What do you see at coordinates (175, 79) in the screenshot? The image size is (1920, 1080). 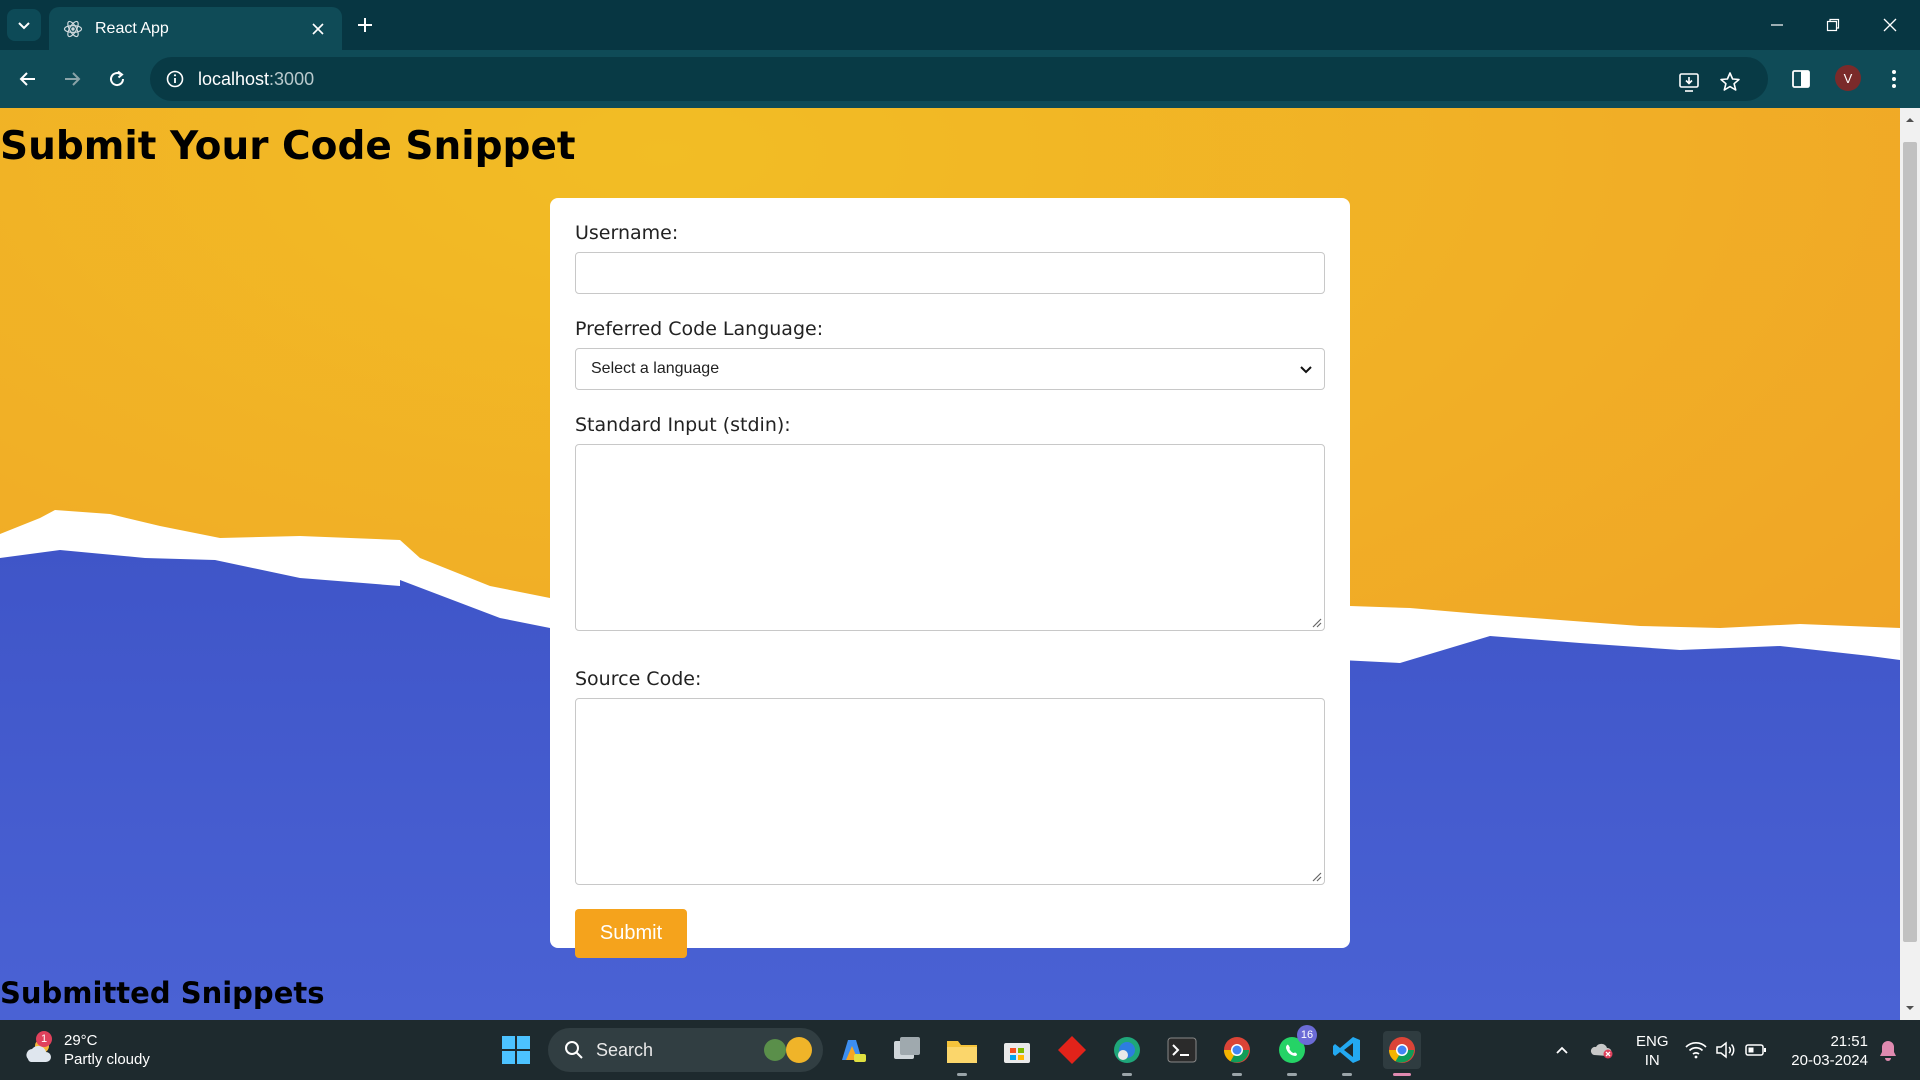 I see `site-info-icon` at bounding box center [175, 79].